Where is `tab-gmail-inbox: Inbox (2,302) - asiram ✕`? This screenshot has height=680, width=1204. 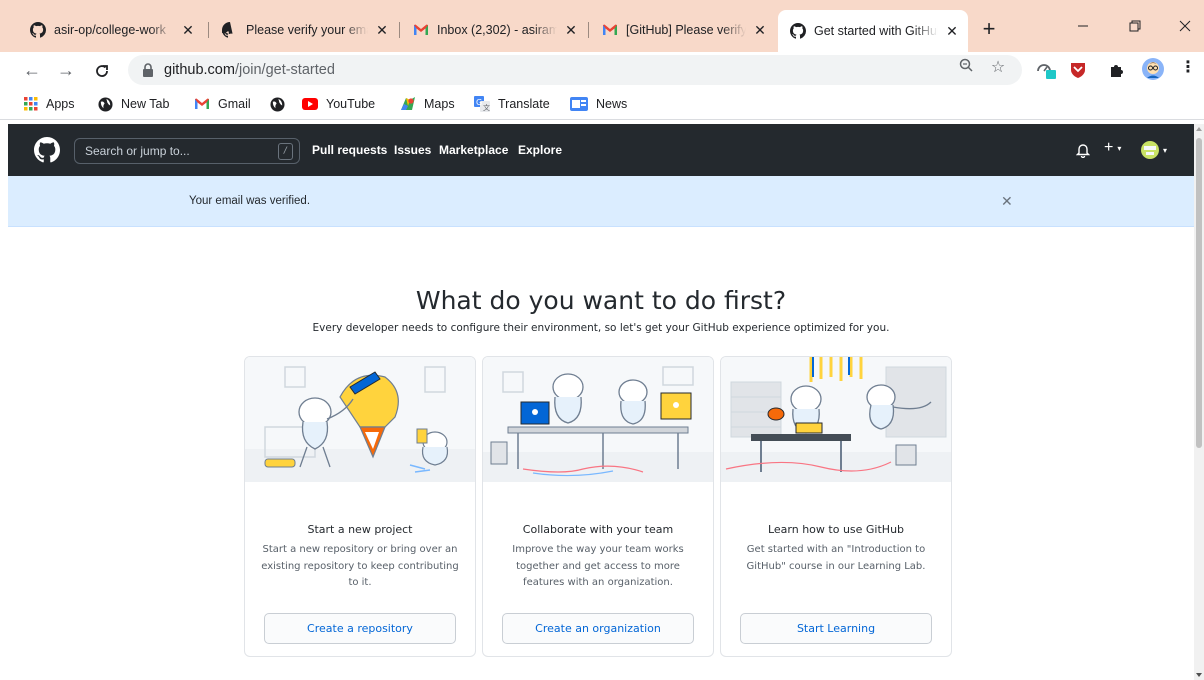
tab-gmail-inbox: Inbox (2,302) - asiram ✕ is located at coordinates (494, 30).